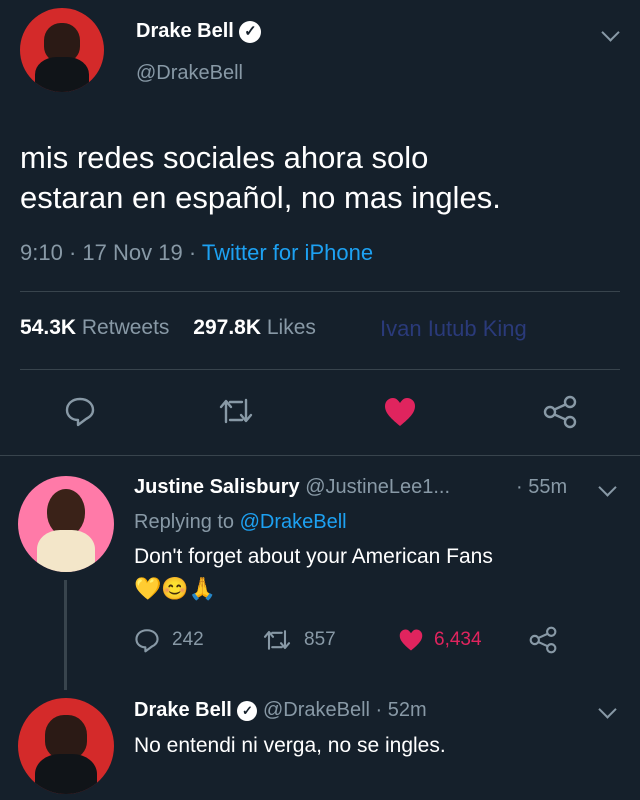 The width and height of the screenshot is (640, 800). Describe the element at coordinates (260, 197) in the screenshot. I see `tweet-text-line2: estaran en español, no mas ingles.` at that location.